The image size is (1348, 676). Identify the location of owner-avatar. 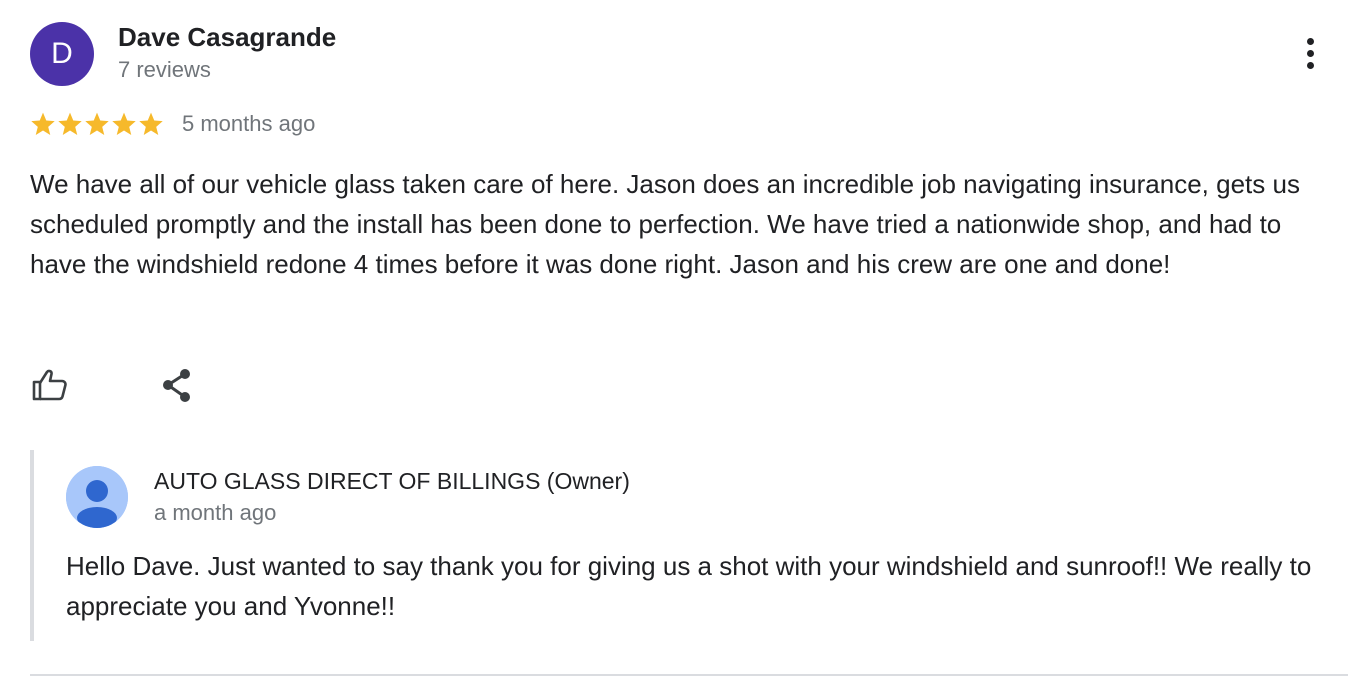
(97, 497).